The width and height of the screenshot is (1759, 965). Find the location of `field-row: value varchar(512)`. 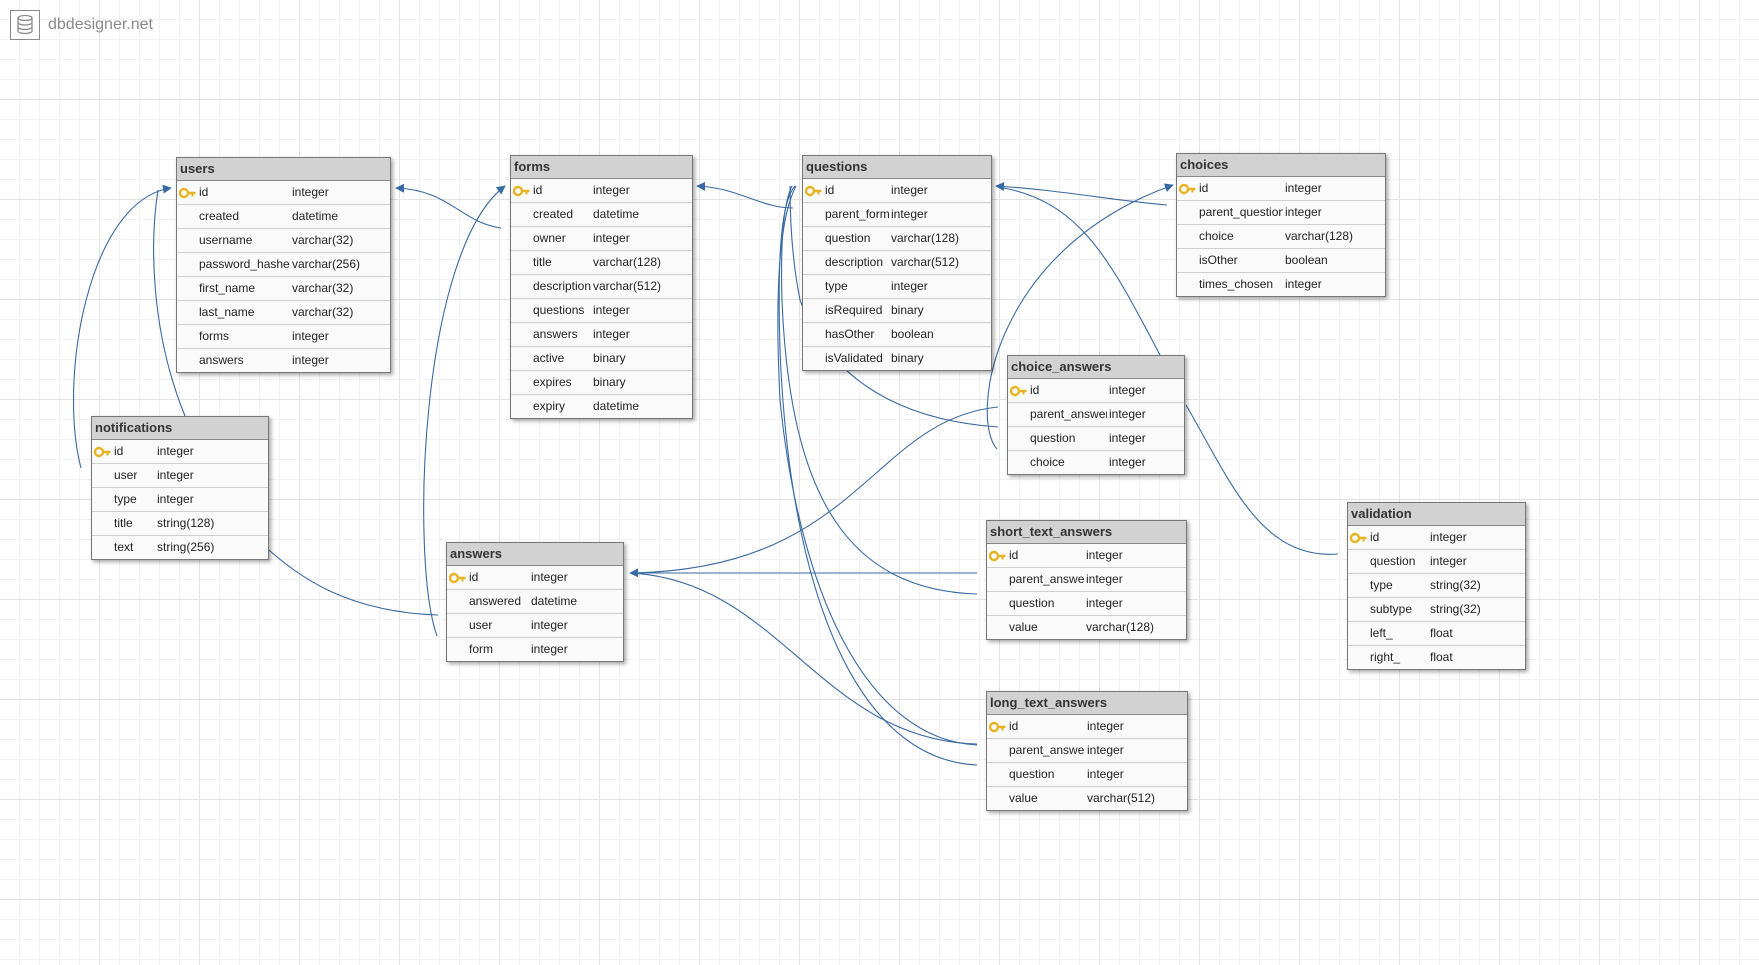

field-row: value varchar(512) is located at coordinates (1087, 798).